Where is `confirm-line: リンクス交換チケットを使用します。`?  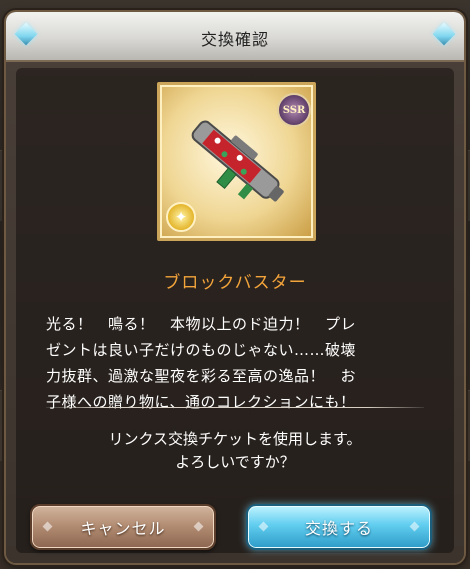
confirm-line: リンクス交換チケットを使用します。 is located at coordinates (235, 439).